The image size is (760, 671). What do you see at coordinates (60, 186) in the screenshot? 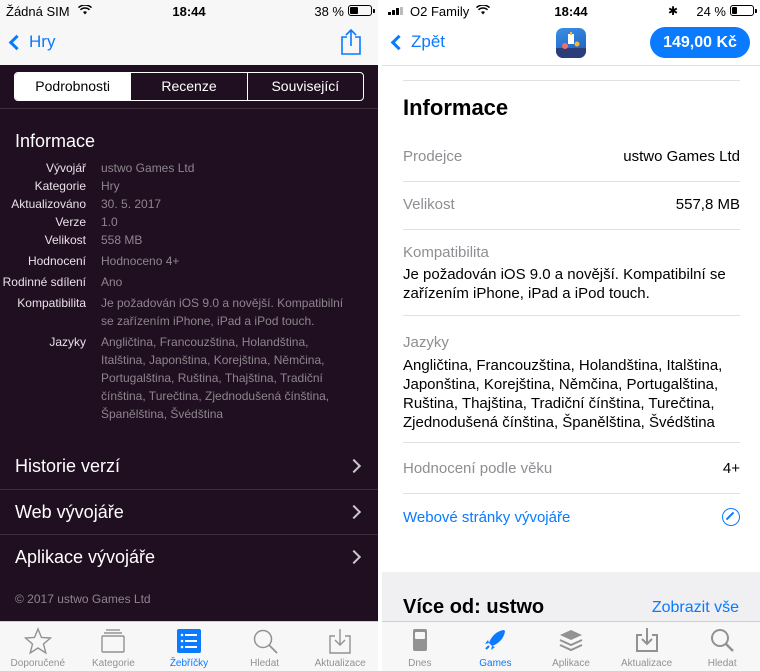
I see `info-key: Kategorie` at bounding box center [60, 186].